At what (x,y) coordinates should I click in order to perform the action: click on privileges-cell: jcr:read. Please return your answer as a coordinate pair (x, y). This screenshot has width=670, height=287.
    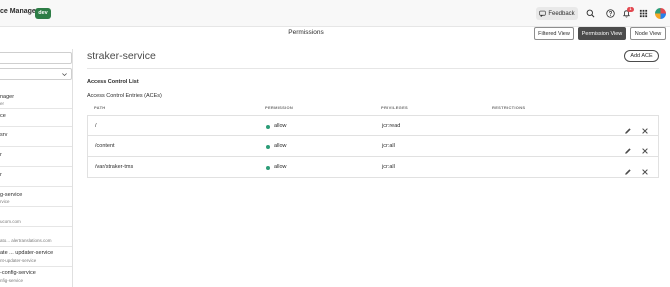
    Looking at the image, I should click on (391, 126).